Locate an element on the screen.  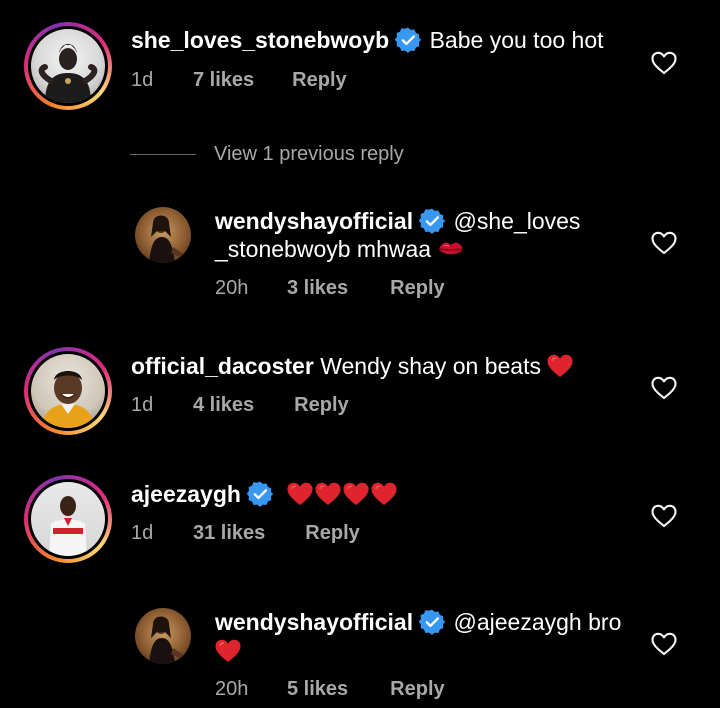
comment-meta: 1d 31 likes Reply is located at coordinates (245, 533).